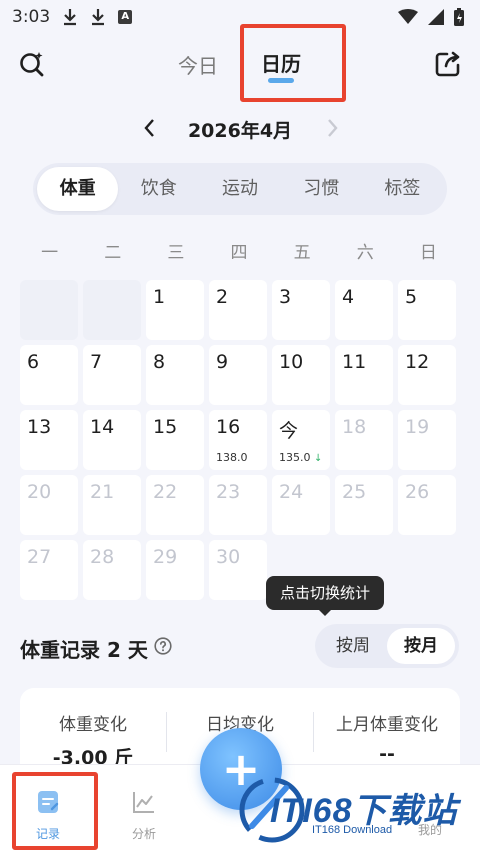 Image resolution: width=480 pixels, height=852 pixels. What do you see at coordinates (239, 253) in the screenshot?
I see `weekday-label: 四` at bounding box center [239, 253].